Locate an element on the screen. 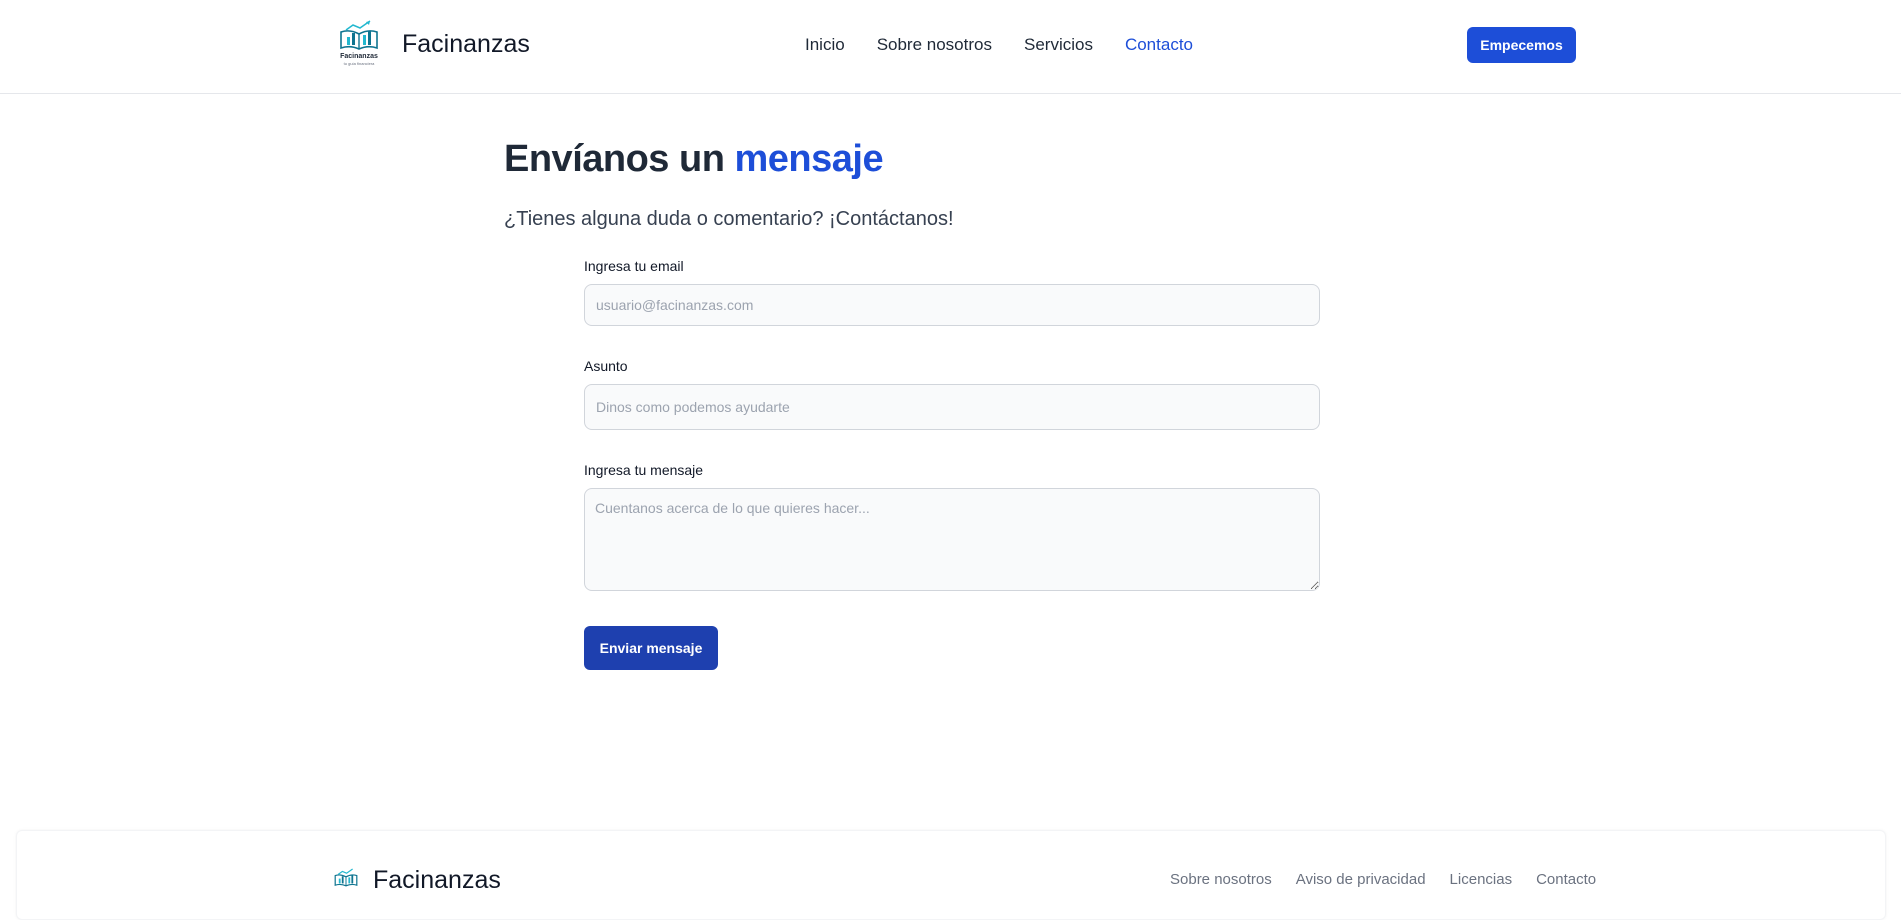  brand: Facinanzas tu guía financiera Facinanzas is located at coordinates (434, 44).